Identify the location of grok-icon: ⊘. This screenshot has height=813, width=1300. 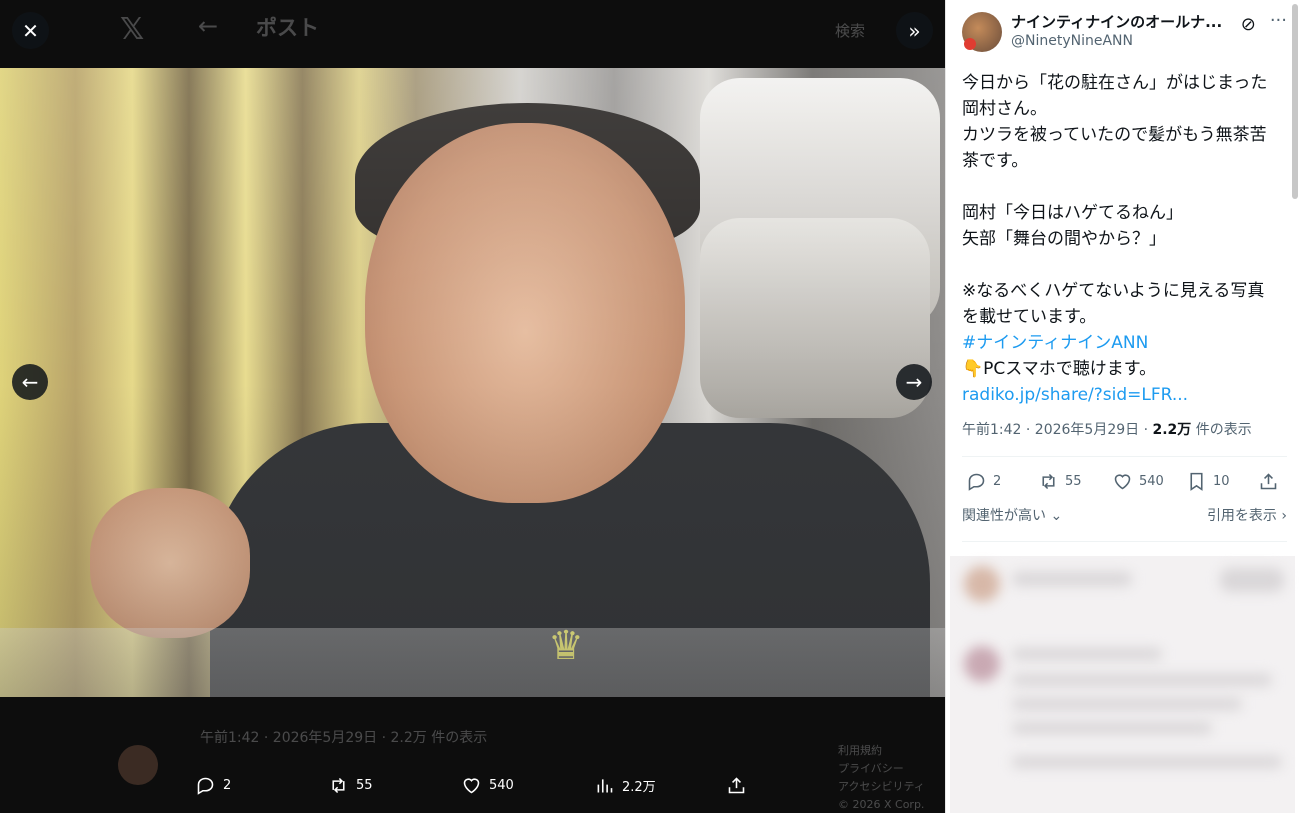
(1248, 24).